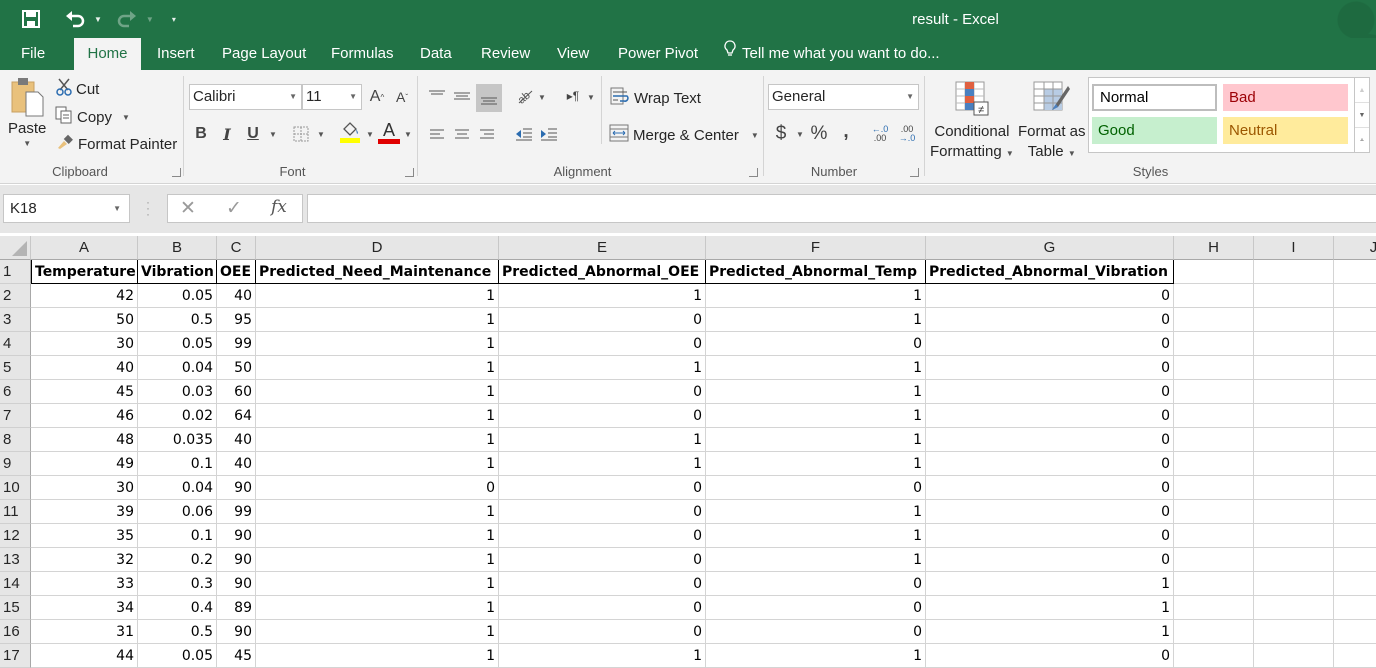  What do you see at coordinates (1050, 248) in the screenshot?
I see `column-header-g: G` at bounding box center [1050, 248].